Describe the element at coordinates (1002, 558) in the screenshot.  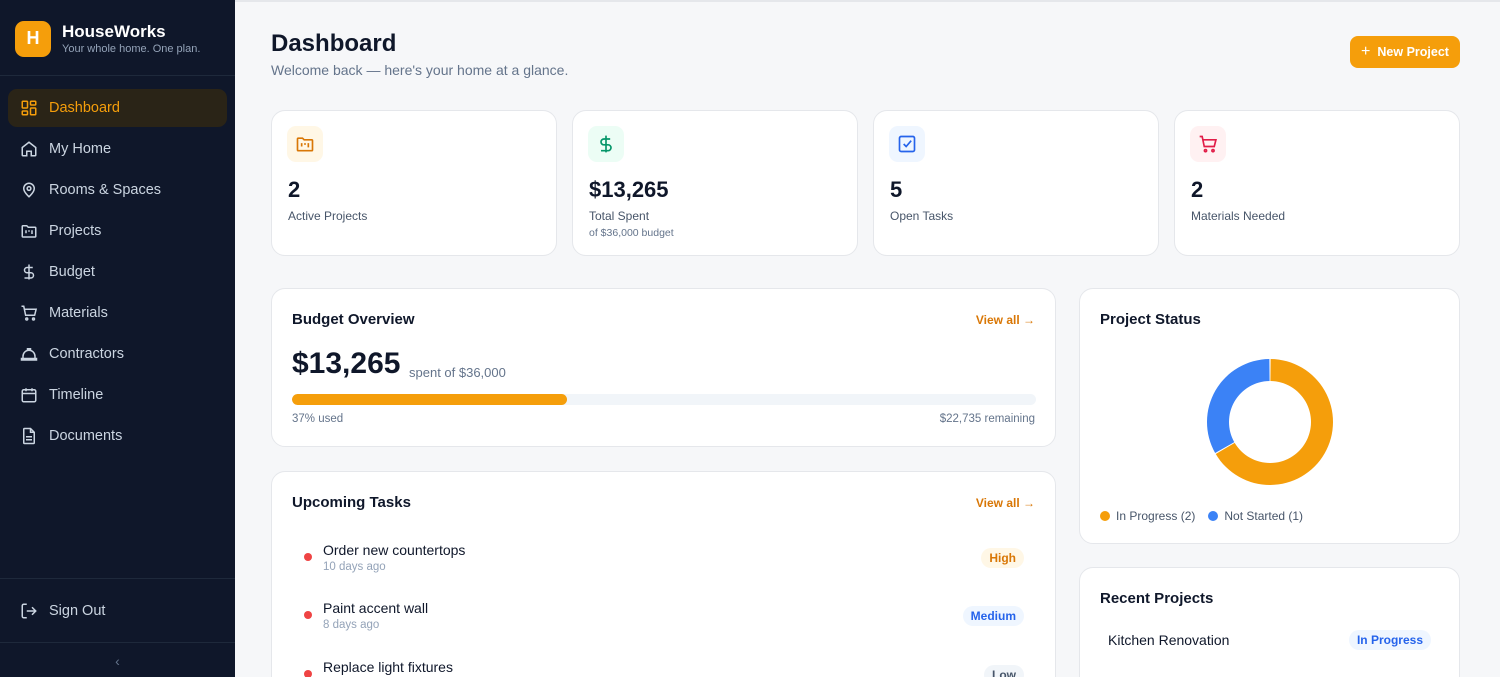
I see `priority-badge: High` at that location.